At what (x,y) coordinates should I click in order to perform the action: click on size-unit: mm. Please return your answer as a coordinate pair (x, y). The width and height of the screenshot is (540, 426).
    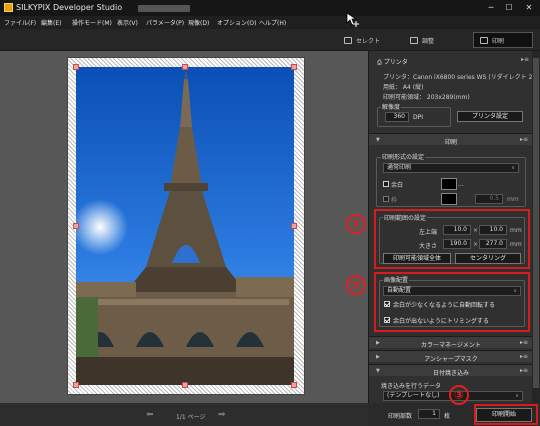
    Looking at the image, I should click on (516, 244).